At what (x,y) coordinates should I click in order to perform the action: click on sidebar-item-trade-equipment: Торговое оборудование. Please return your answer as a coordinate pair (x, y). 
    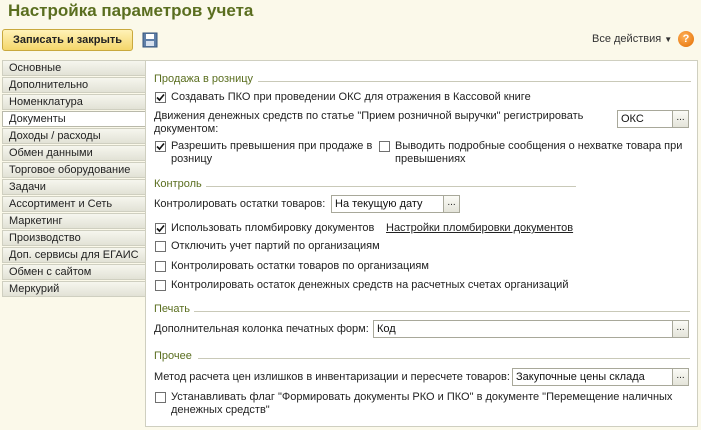
    Looking at the image, I should click on (73, 170).